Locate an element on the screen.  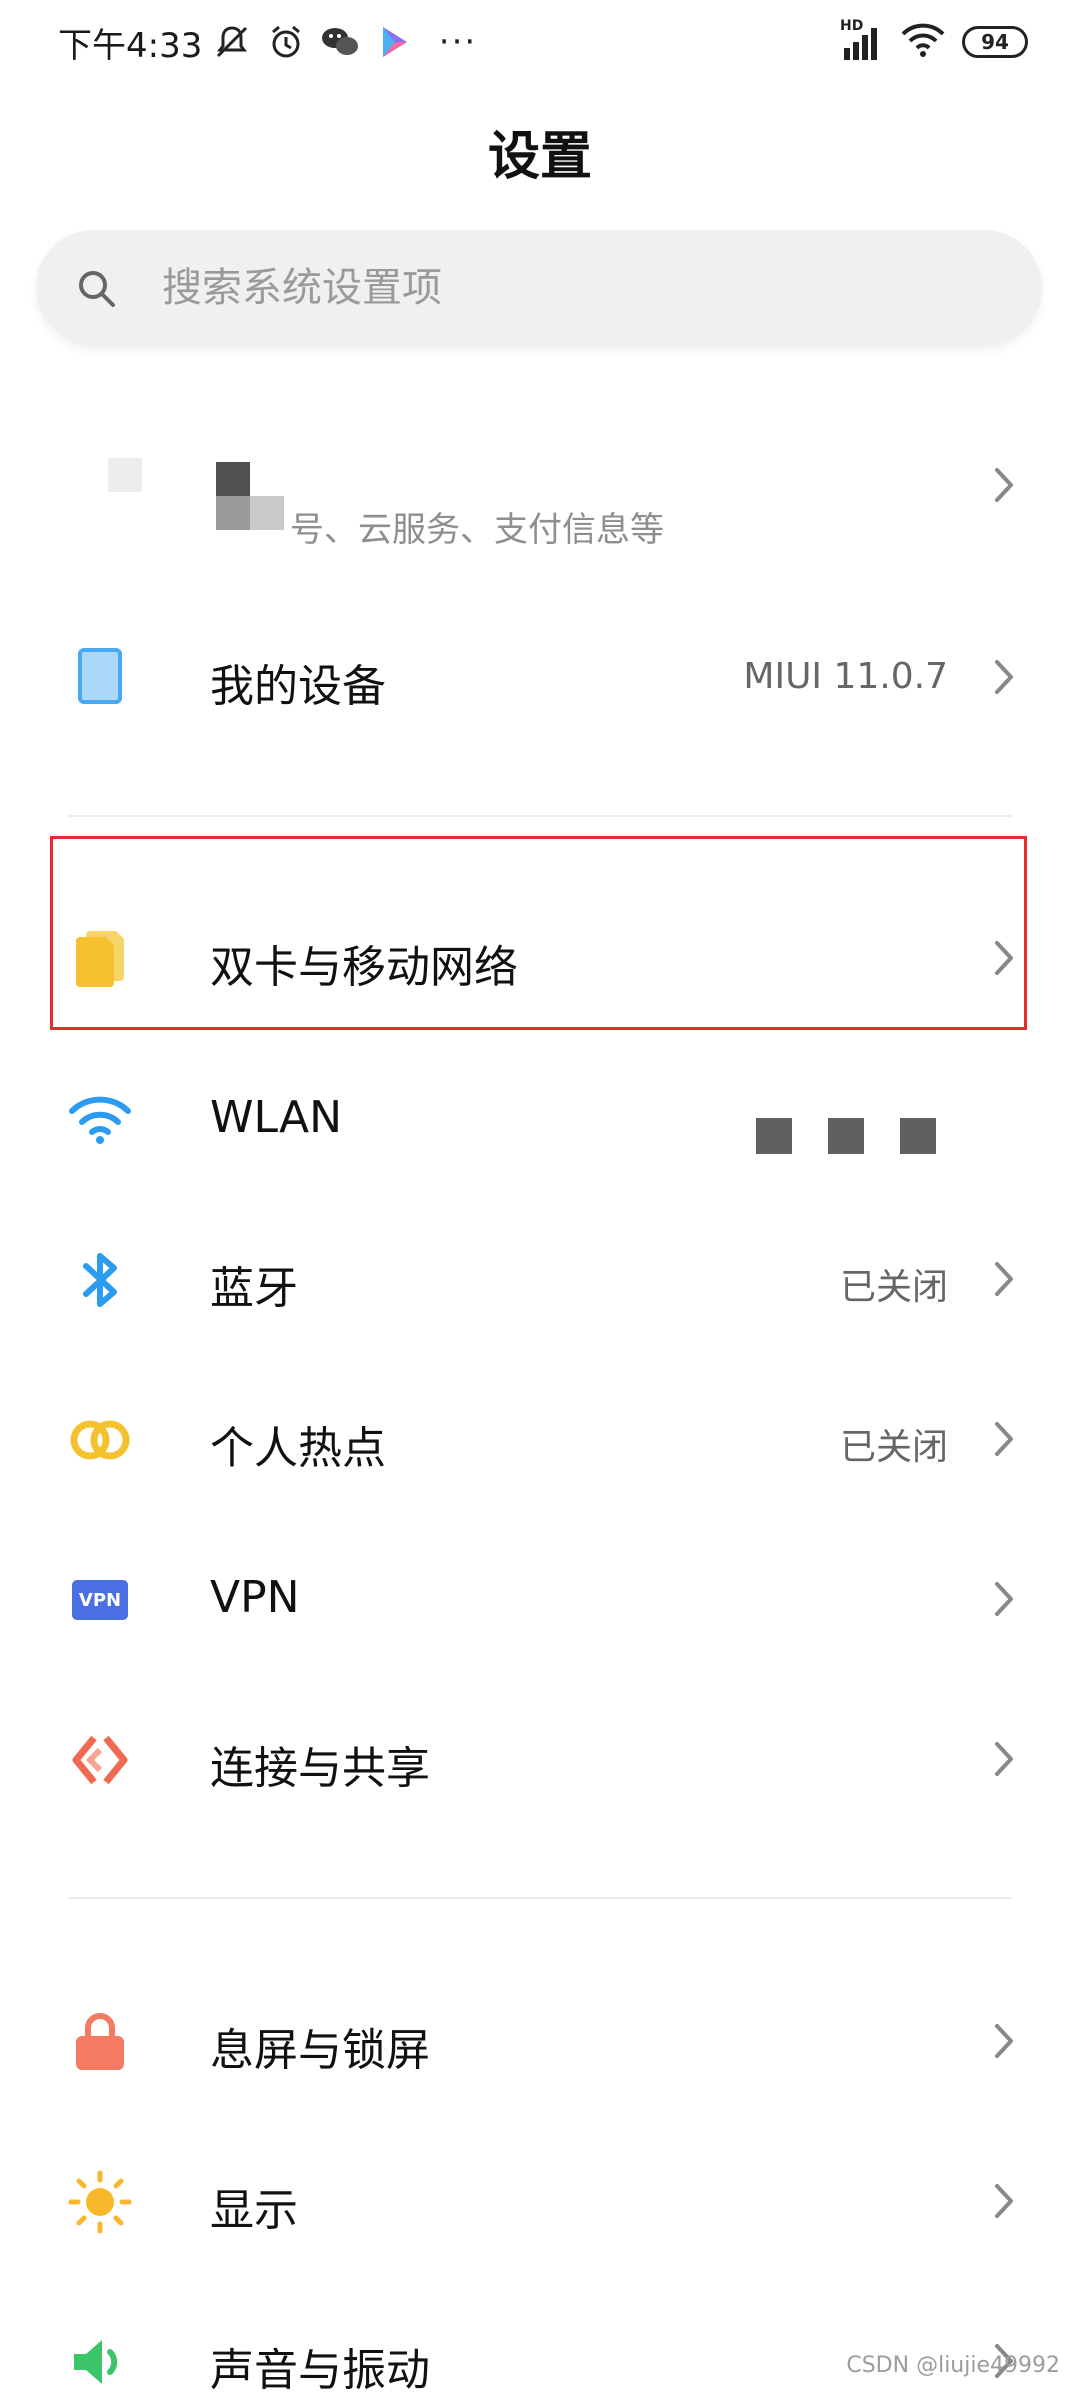
status-notification-icons: ··· is located at coordinates (350, 42).